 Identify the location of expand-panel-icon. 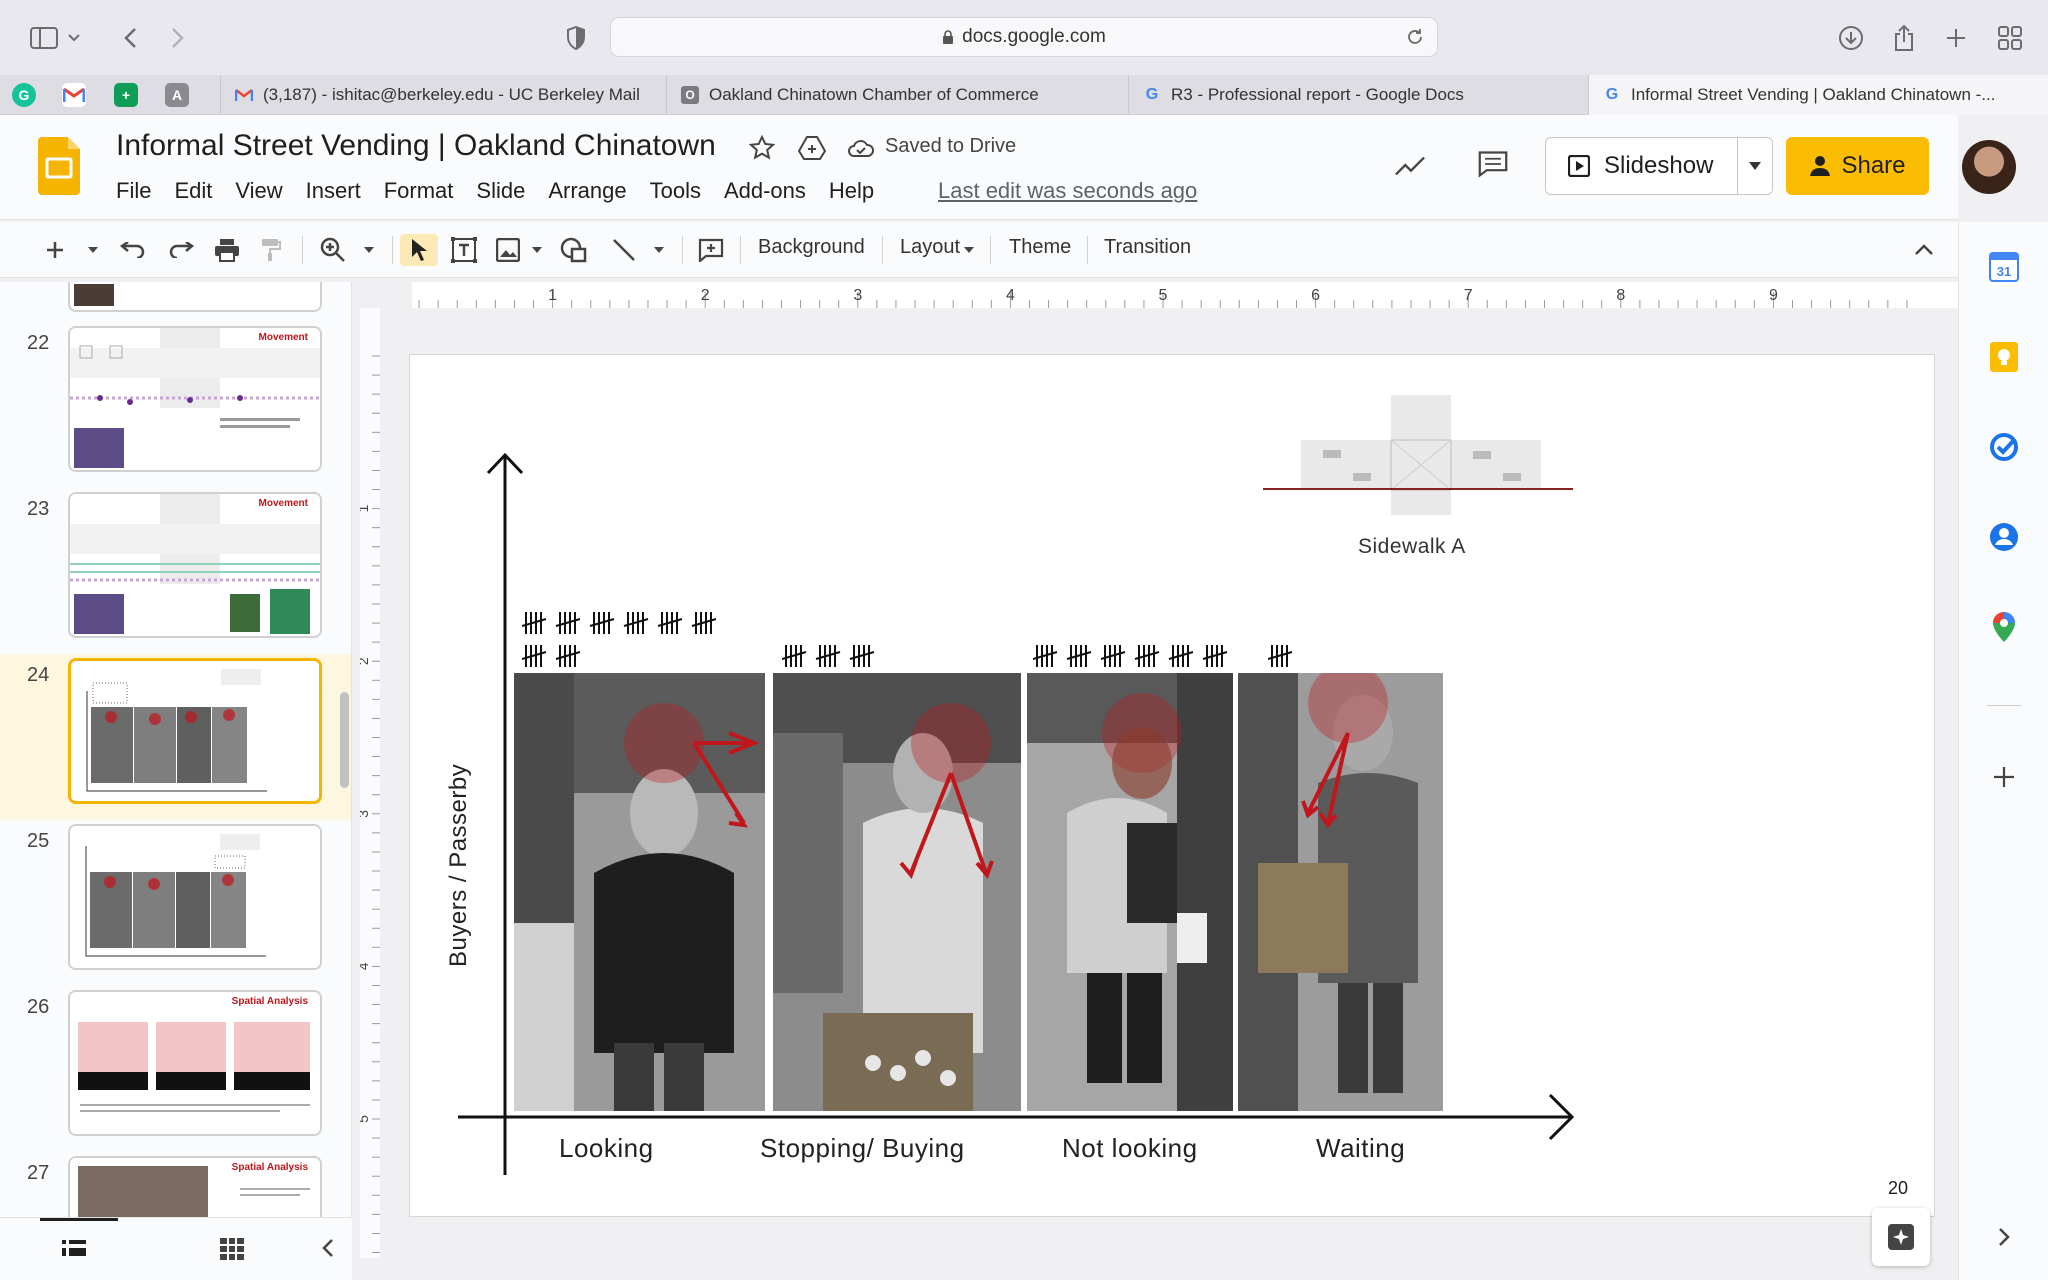
(2004, 1237).